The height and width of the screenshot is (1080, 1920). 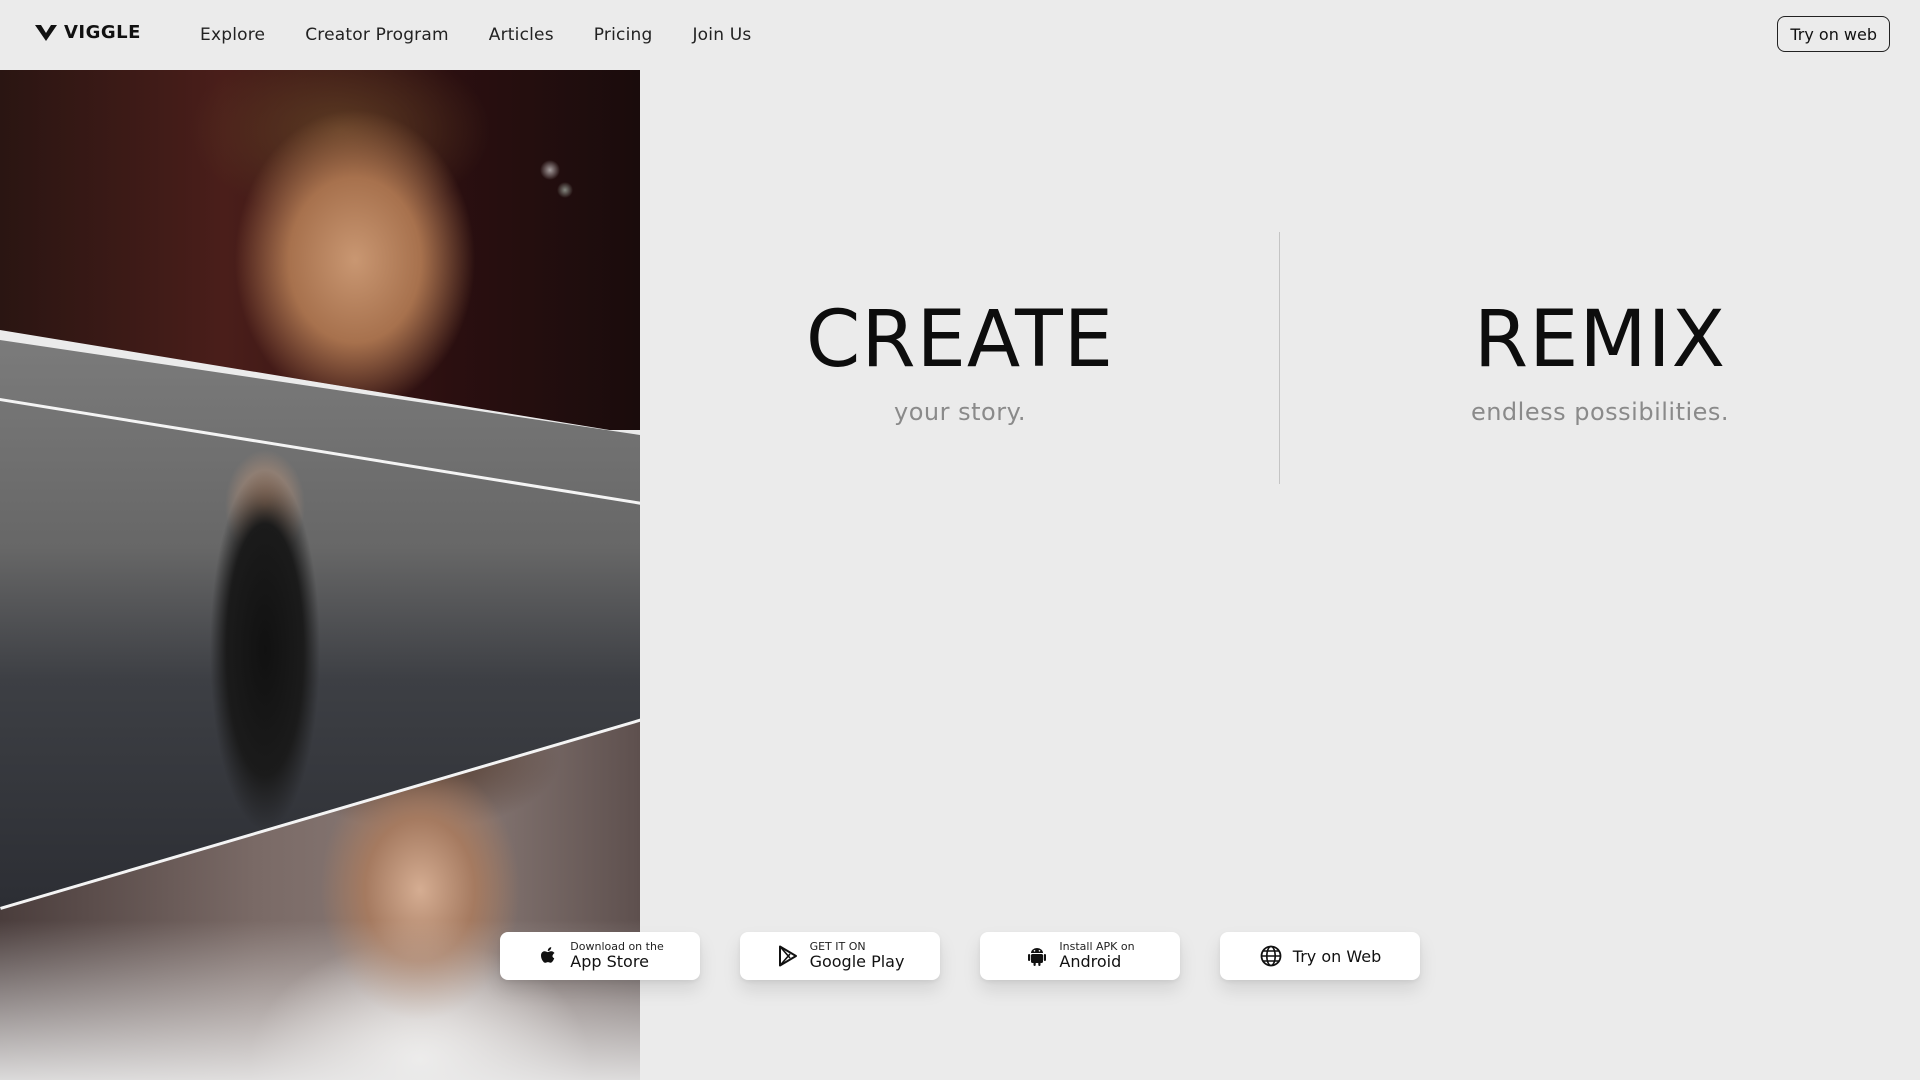 I want to click on try-on-web-label: Try on Web, so click(x=1337, y=956).